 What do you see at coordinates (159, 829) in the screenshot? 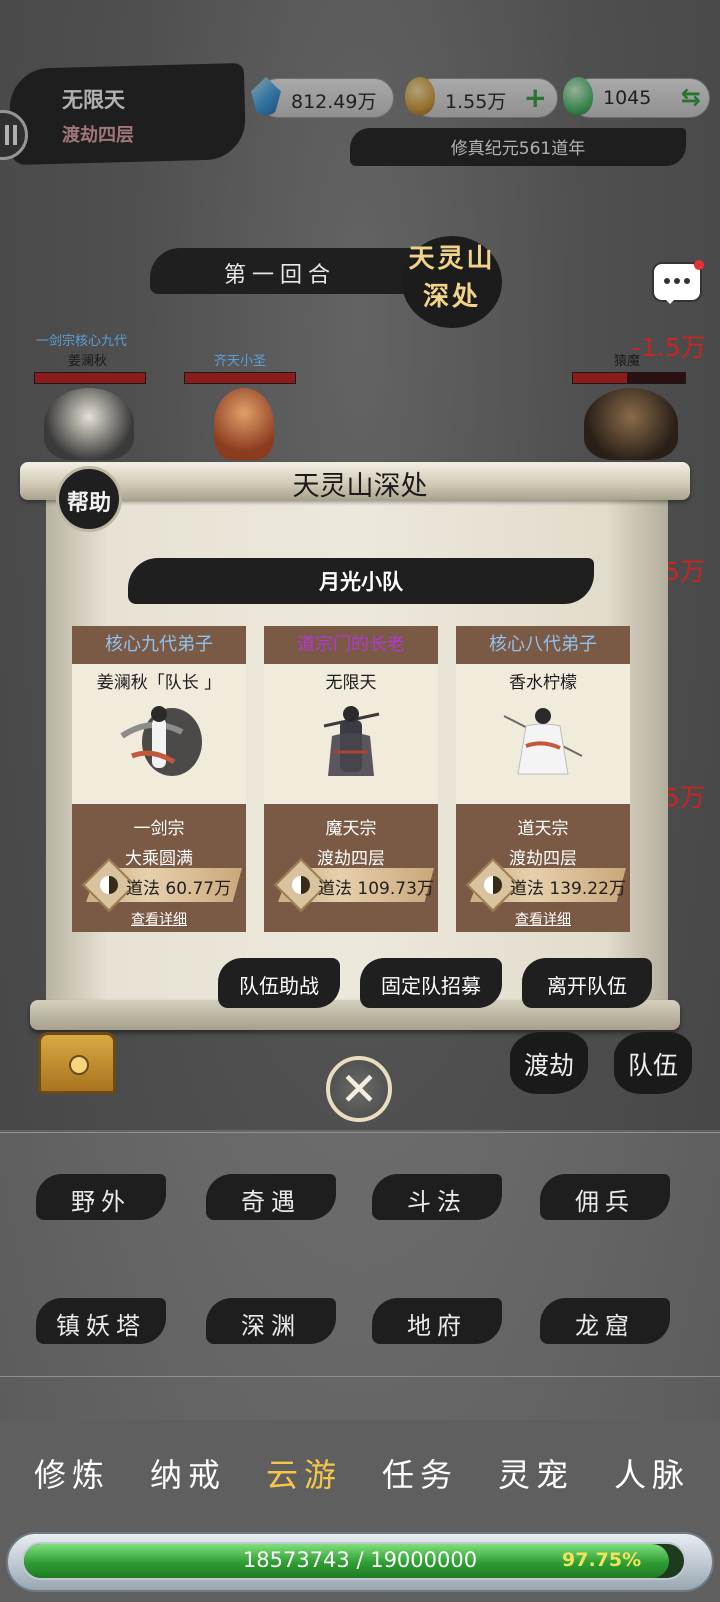
I see `member-sect: 一剑宗` at bounding box center [159, 829].